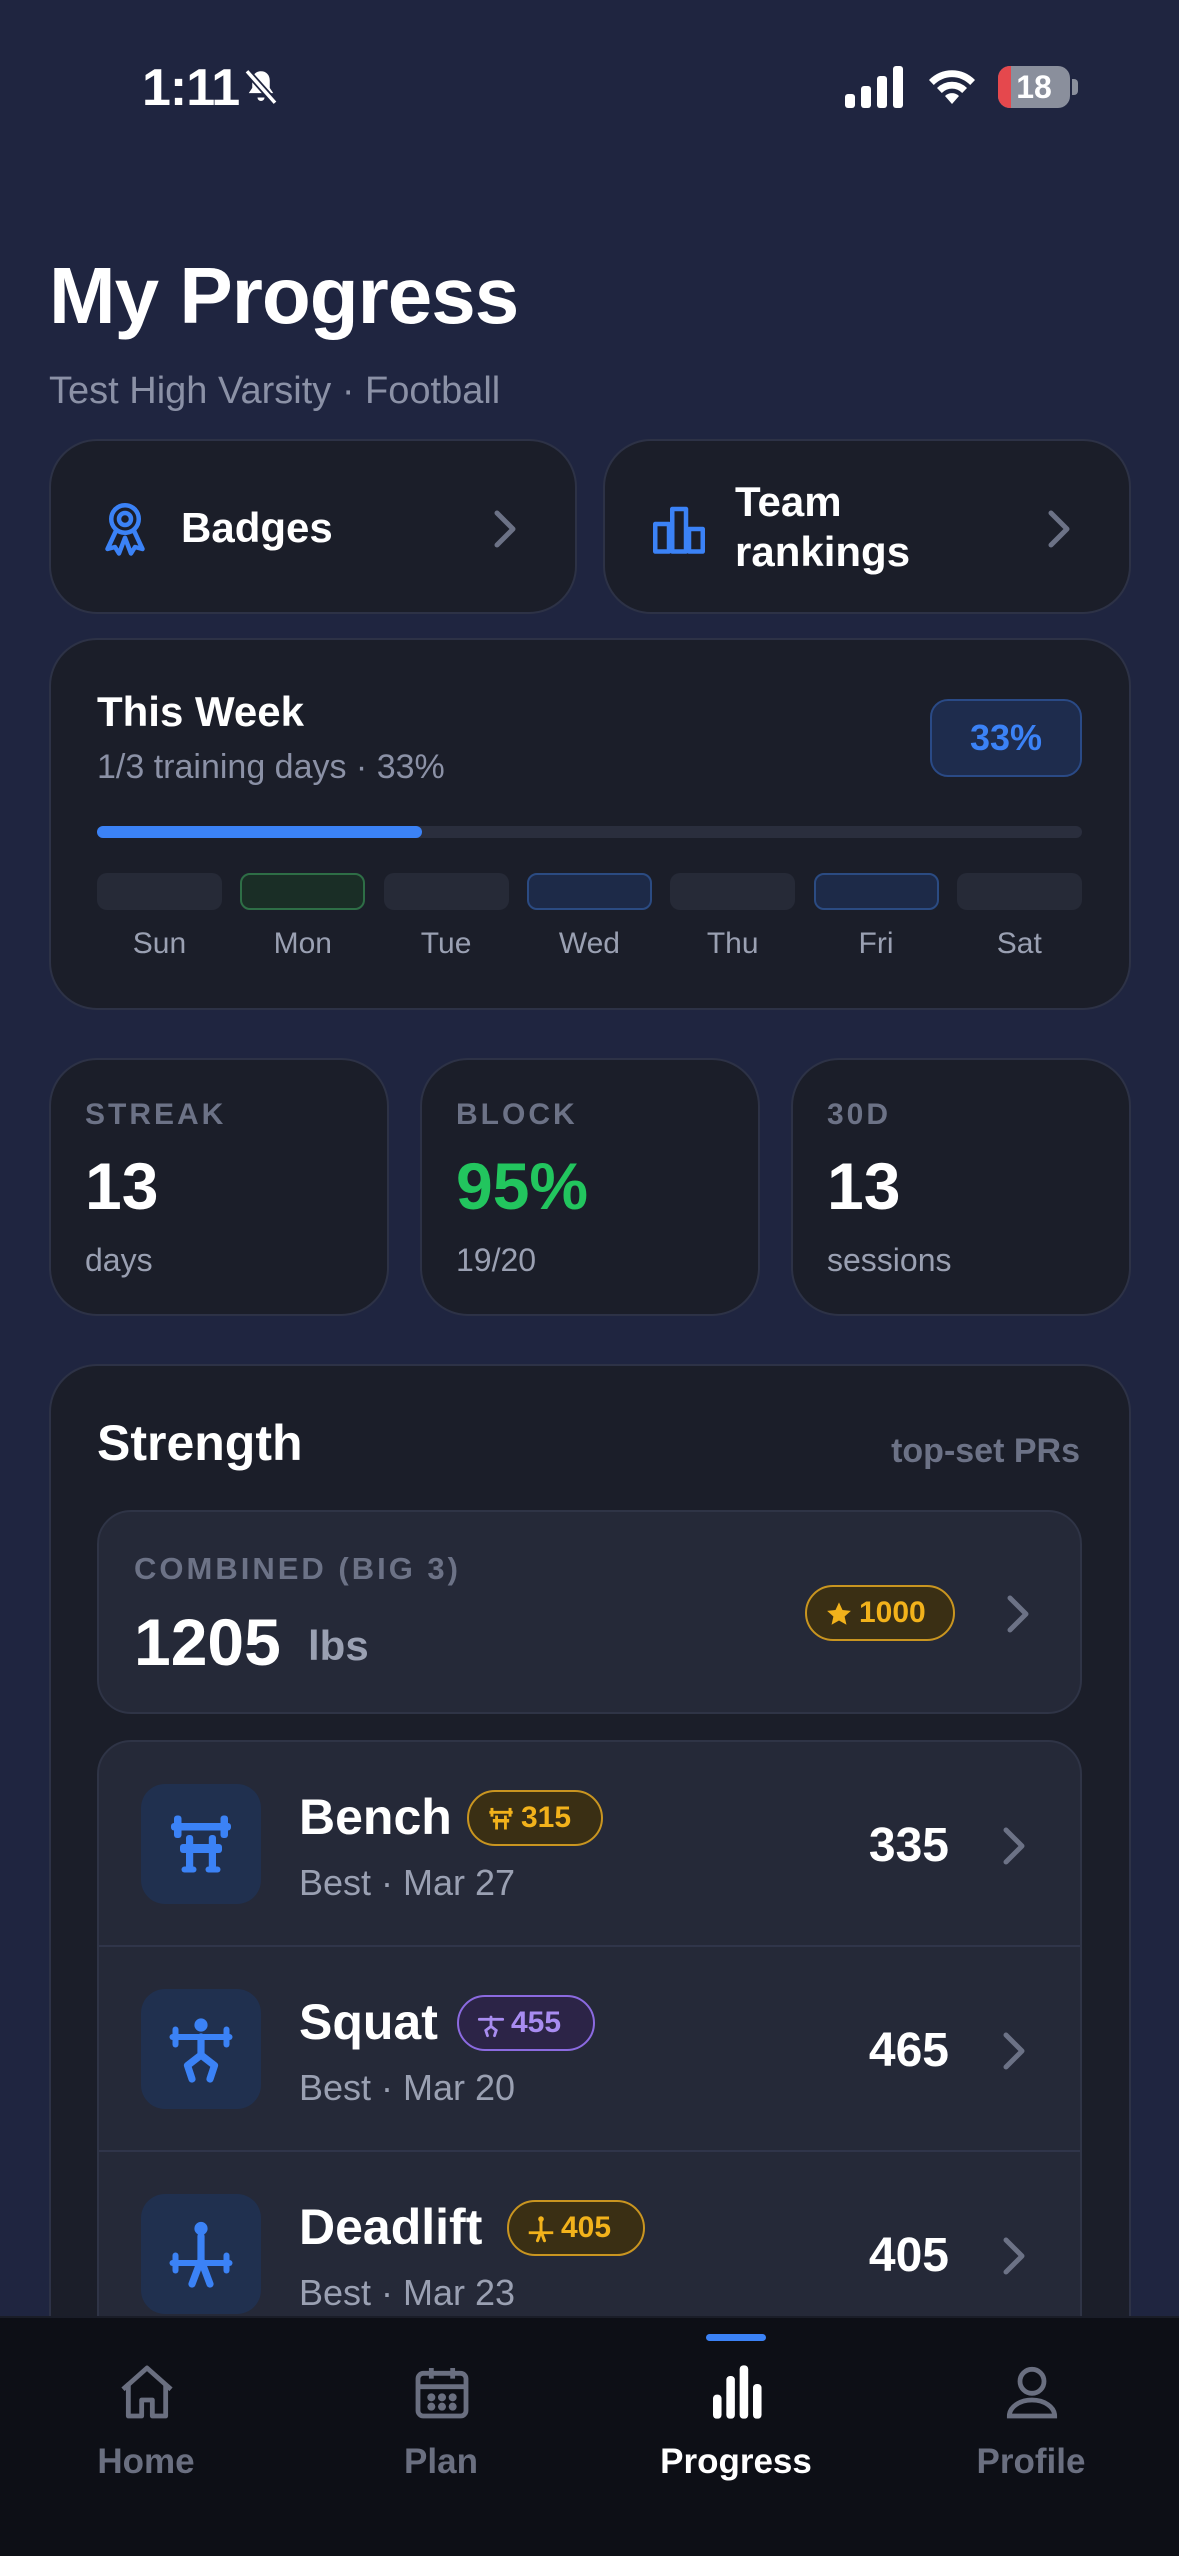 The width and height of the screenshot is (1179, 2556). I want to click on combined-value: 1205, so click(207, 1642).